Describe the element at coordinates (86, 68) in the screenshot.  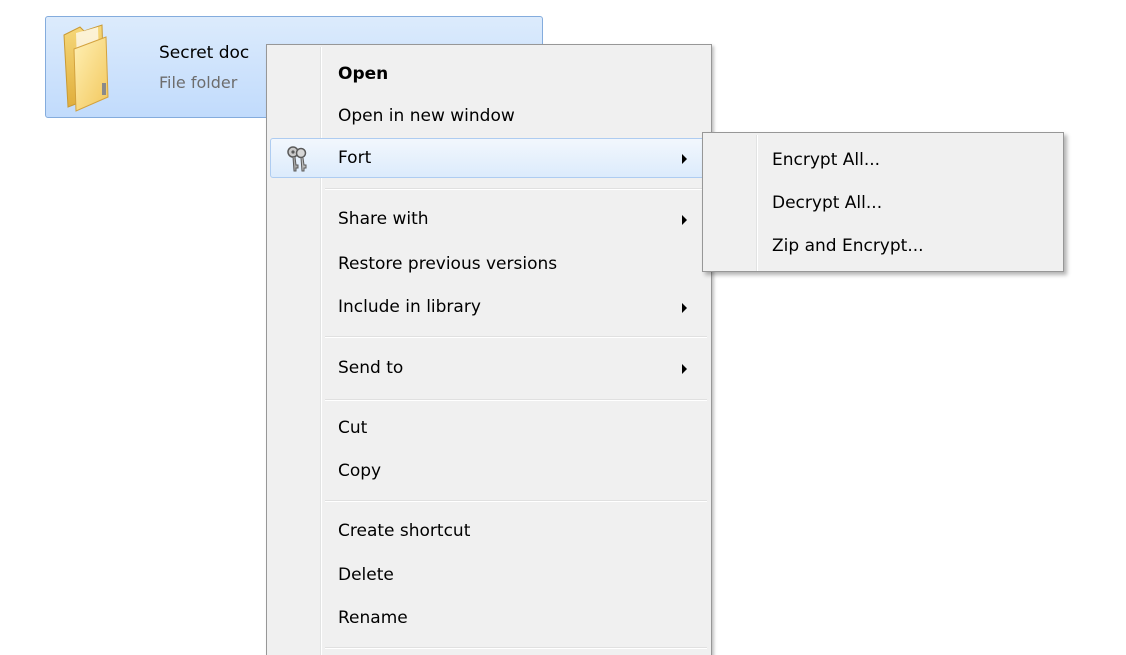
I see `folder-icon` at that location.